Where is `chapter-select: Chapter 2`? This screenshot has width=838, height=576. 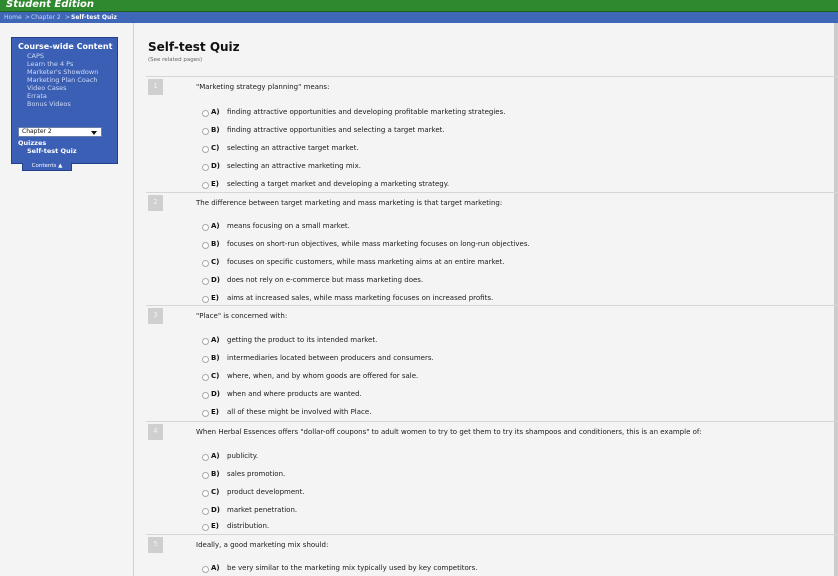
chapter-select: Chapter 2 is located at coordinates (60, 132).